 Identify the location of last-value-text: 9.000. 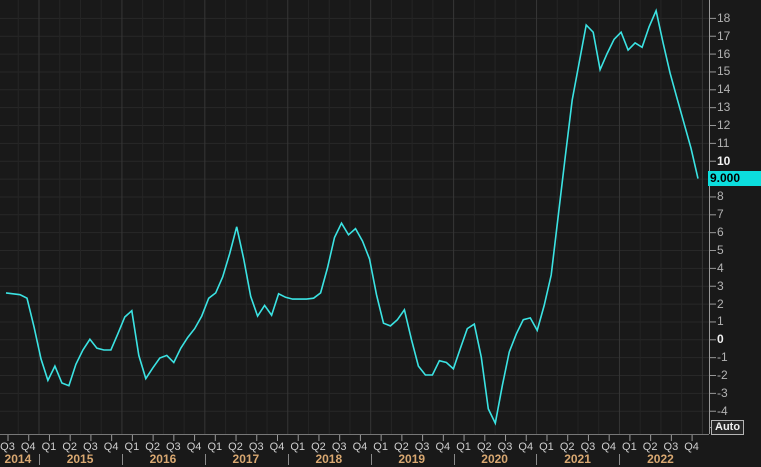
(725, 178).